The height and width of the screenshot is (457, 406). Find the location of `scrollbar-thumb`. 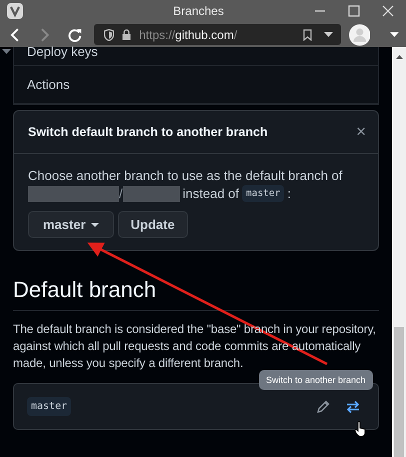

scrollbar-thumb is located at coordinates (399, 392).